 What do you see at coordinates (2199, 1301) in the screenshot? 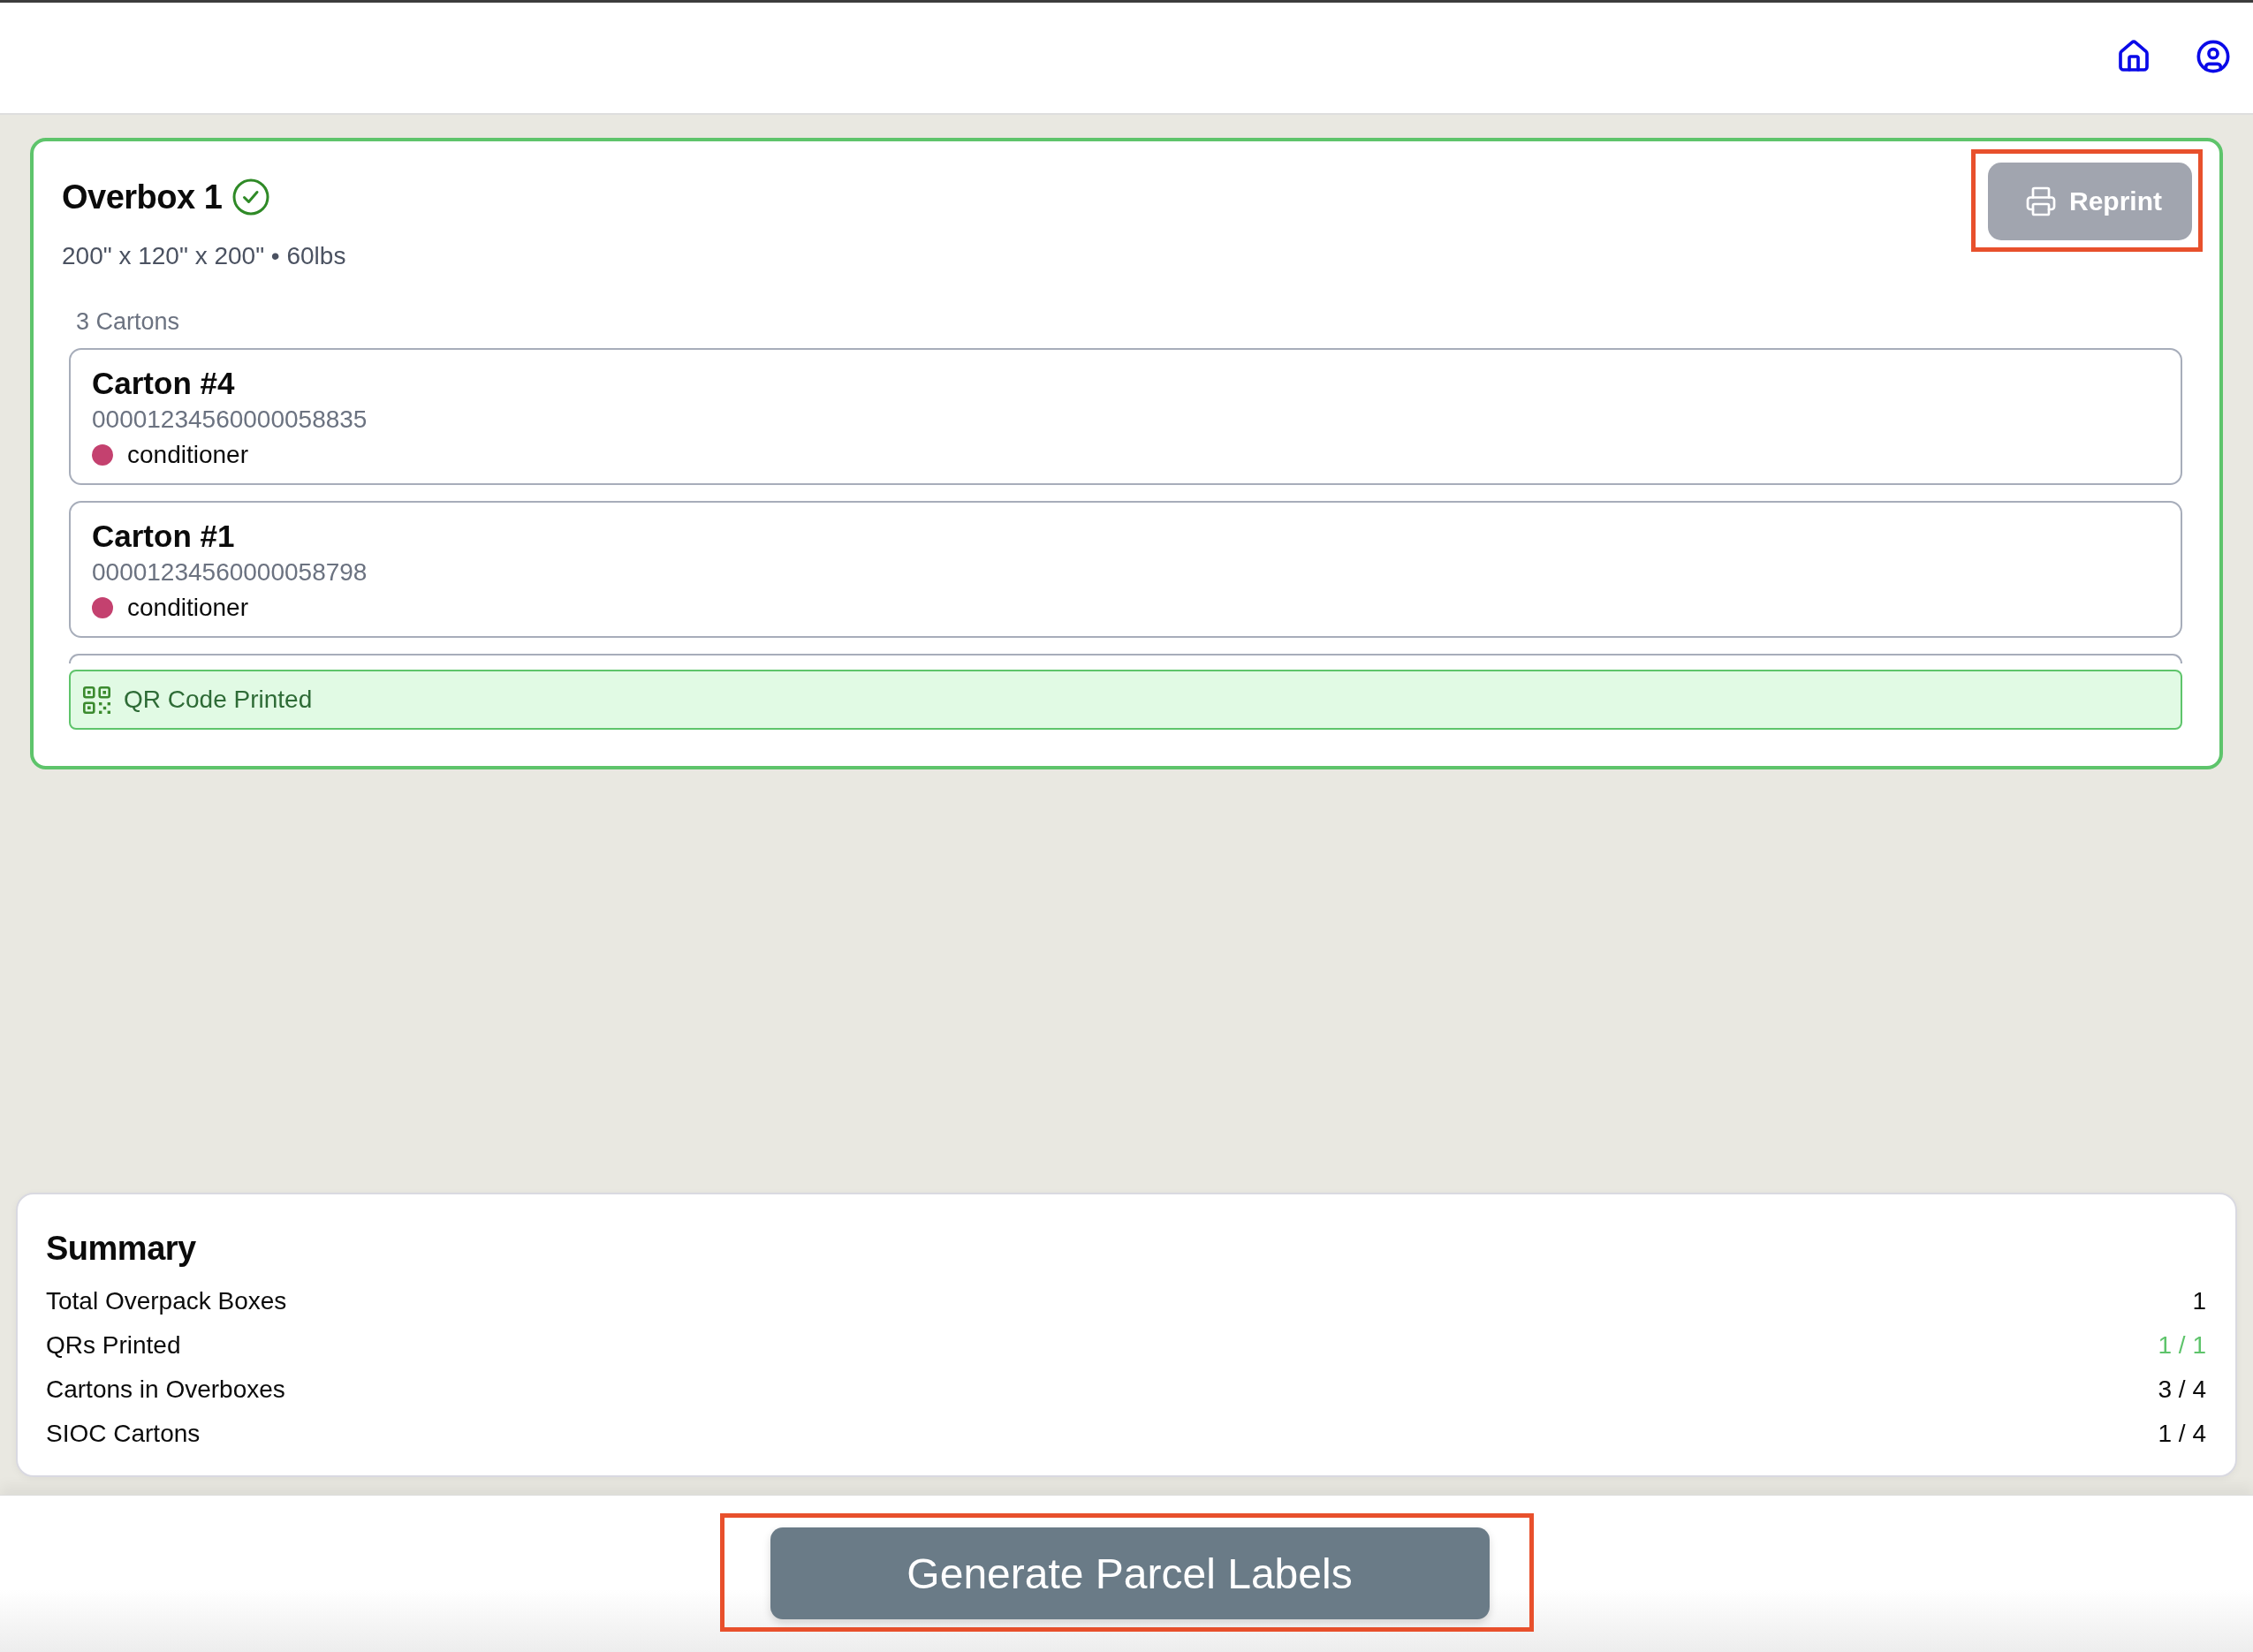
I see `summary-value: 1` at bounding box center [2199, 1301].